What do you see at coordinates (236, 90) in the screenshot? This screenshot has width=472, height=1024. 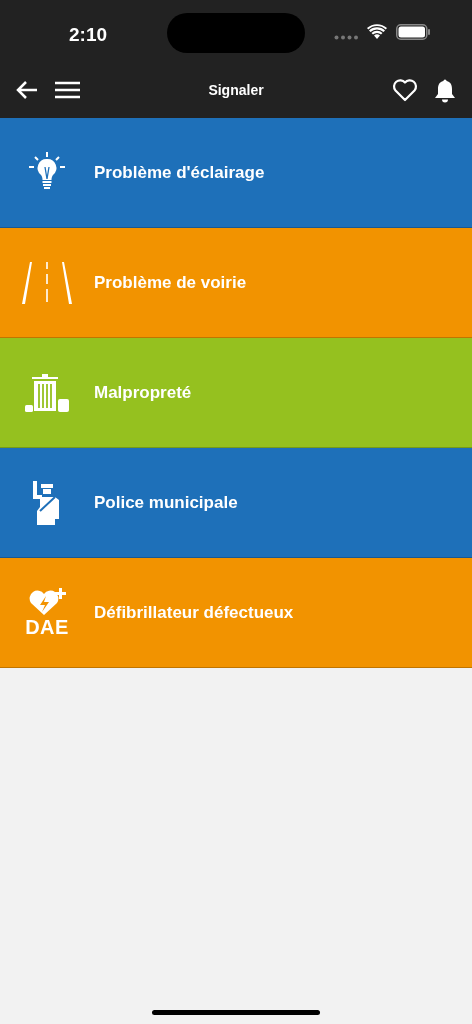 I see `screen-title: Signaler` at bounding box center [236, 90].